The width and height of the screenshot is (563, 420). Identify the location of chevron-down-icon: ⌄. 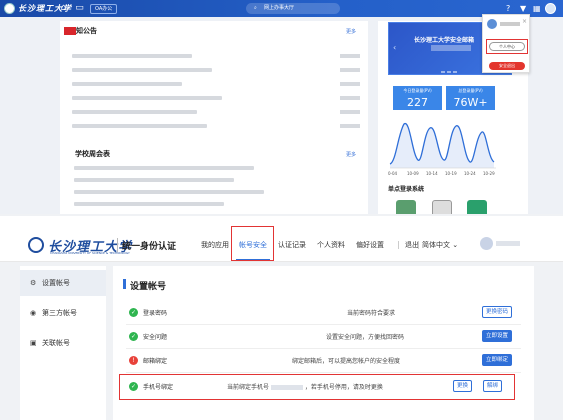
(455, 245).